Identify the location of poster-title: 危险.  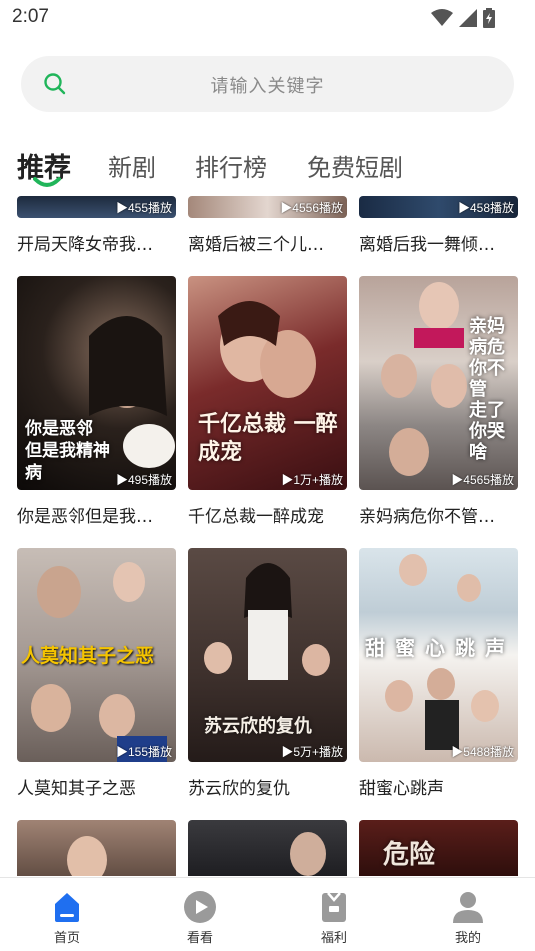
(409, 855).